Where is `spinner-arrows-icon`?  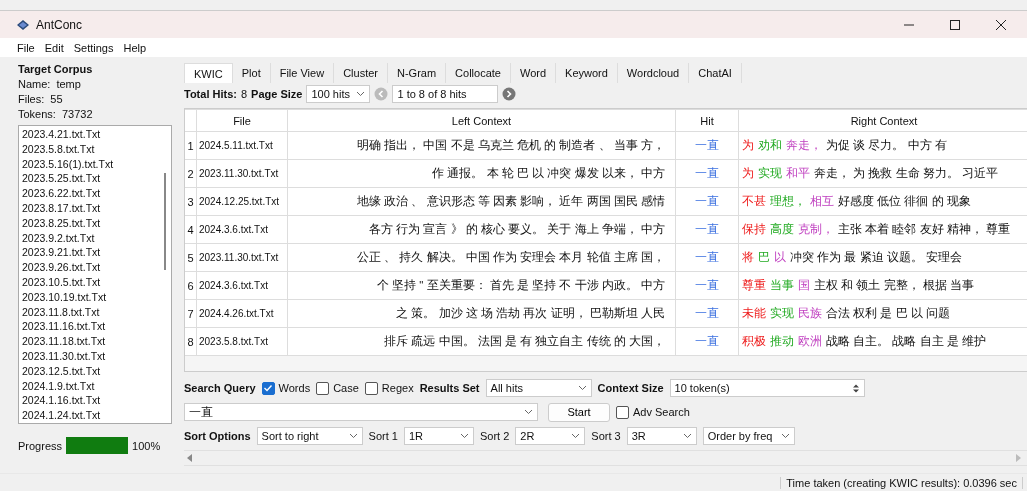 spinner-arrows-icon is located at coordinates (855, 388).